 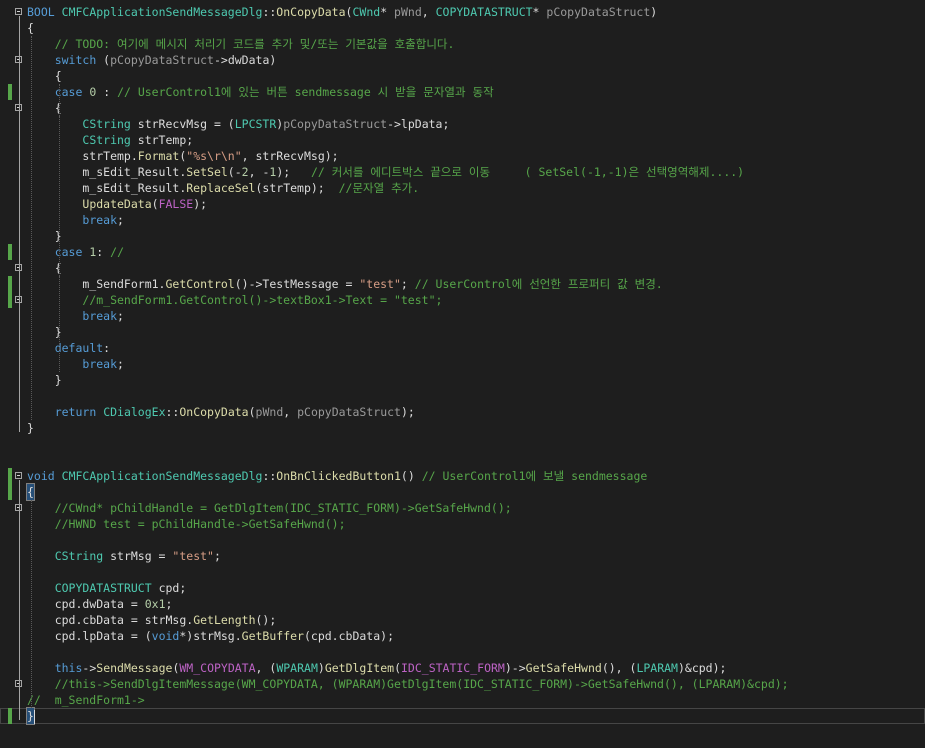 I want to click on code-line: cpd.dwData = 0x1;, so click(x=462, y=604).